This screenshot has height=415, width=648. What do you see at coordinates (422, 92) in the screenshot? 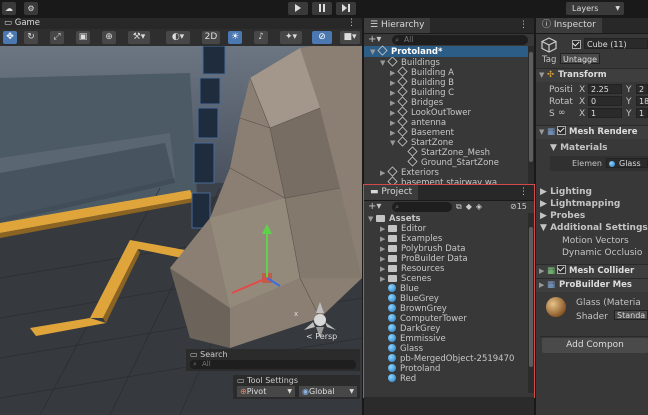
I see `hierarchy-item: ▶ Building C` at bounding box center [422, 92].